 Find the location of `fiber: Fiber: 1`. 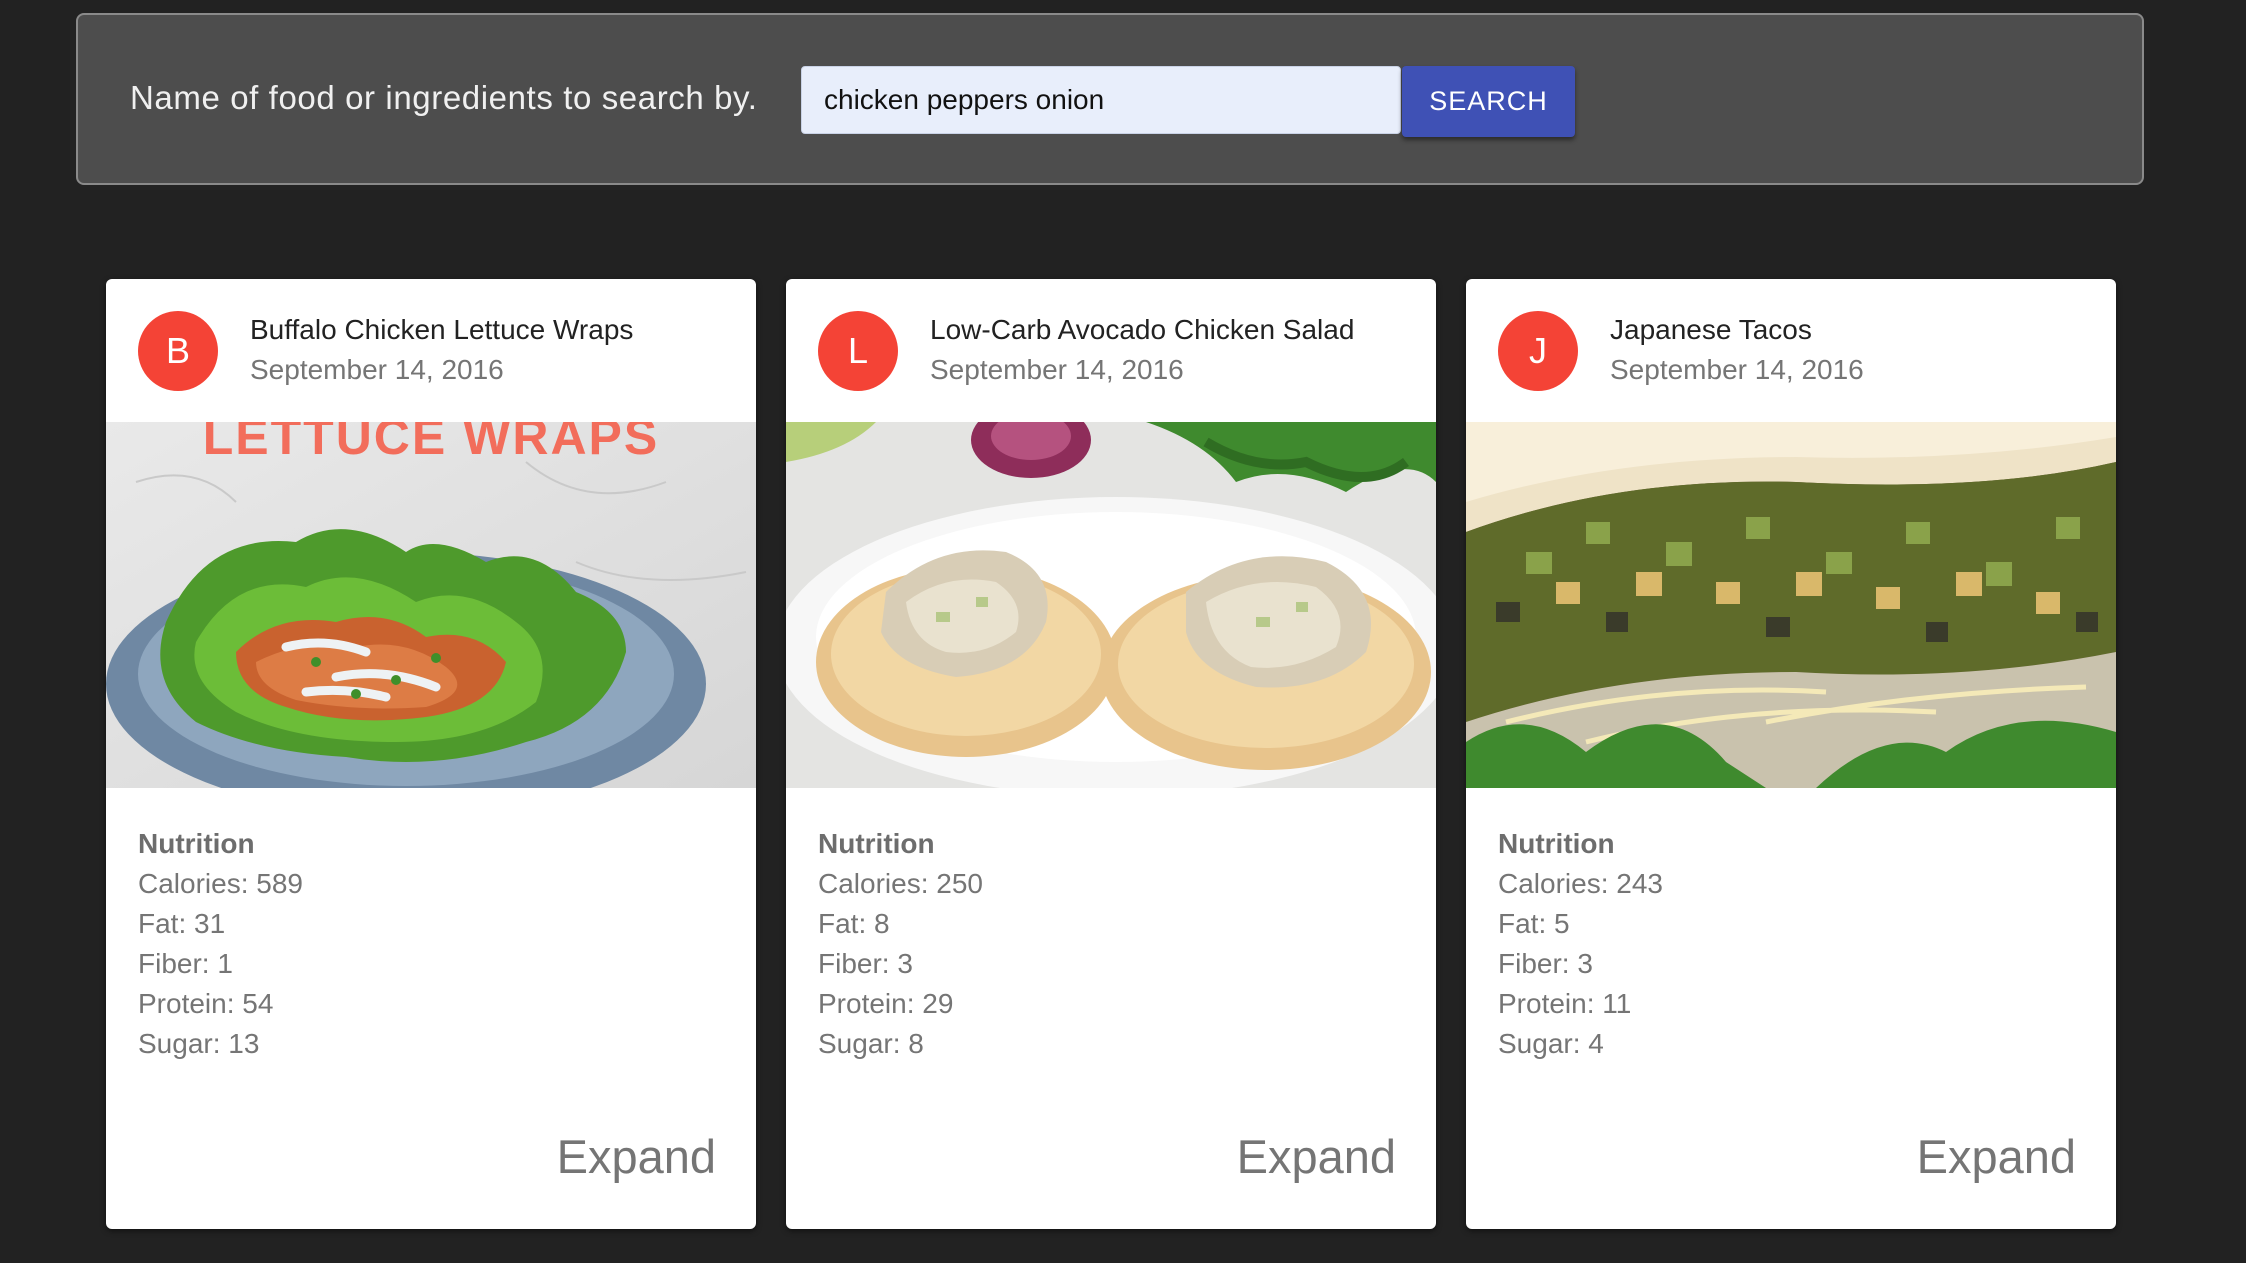

fiber: Fiber: 1 is located at coordinates (185, 963).